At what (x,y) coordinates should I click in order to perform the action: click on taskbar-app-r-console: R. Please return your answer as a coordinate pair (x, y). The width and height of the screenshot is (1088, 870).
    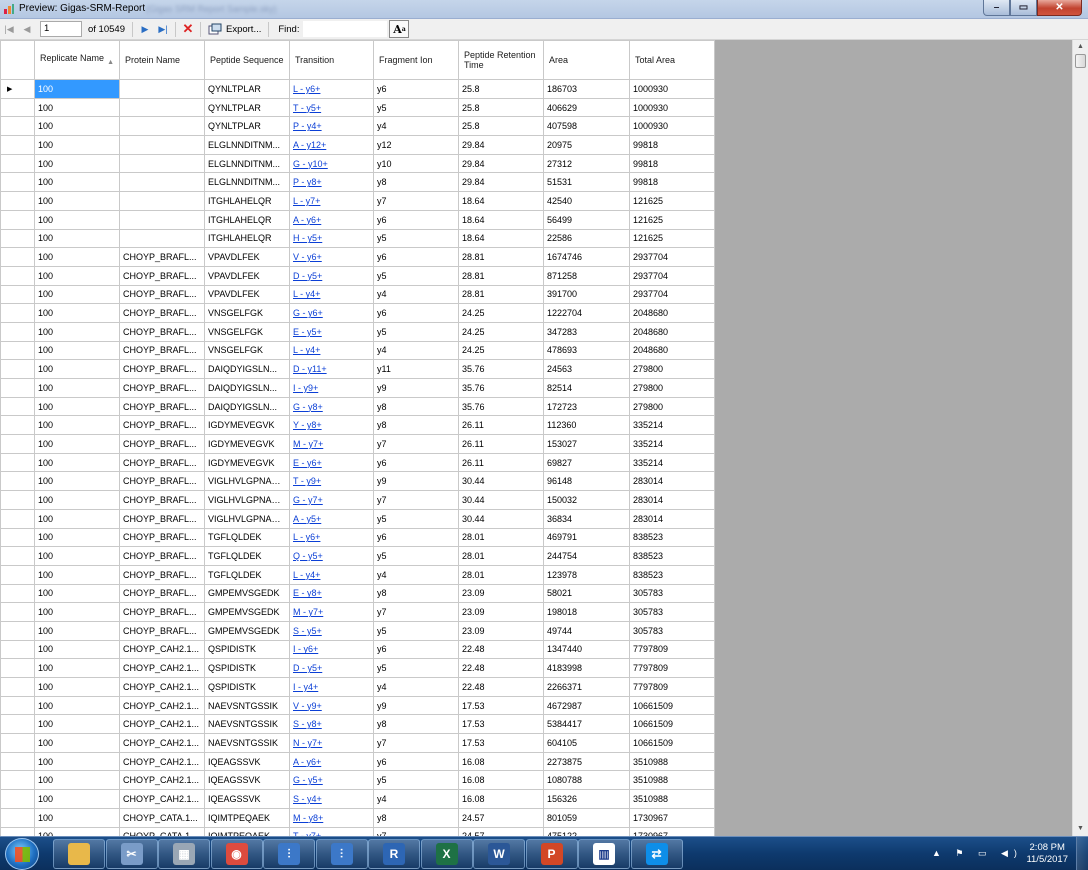
    Looking at the image, I should click on (394, 854).